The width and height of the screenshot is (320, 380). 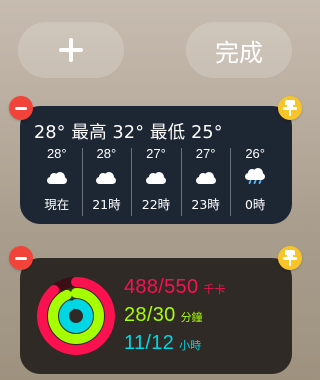 I want to click on plus-icon, so click(x=71, y=50).